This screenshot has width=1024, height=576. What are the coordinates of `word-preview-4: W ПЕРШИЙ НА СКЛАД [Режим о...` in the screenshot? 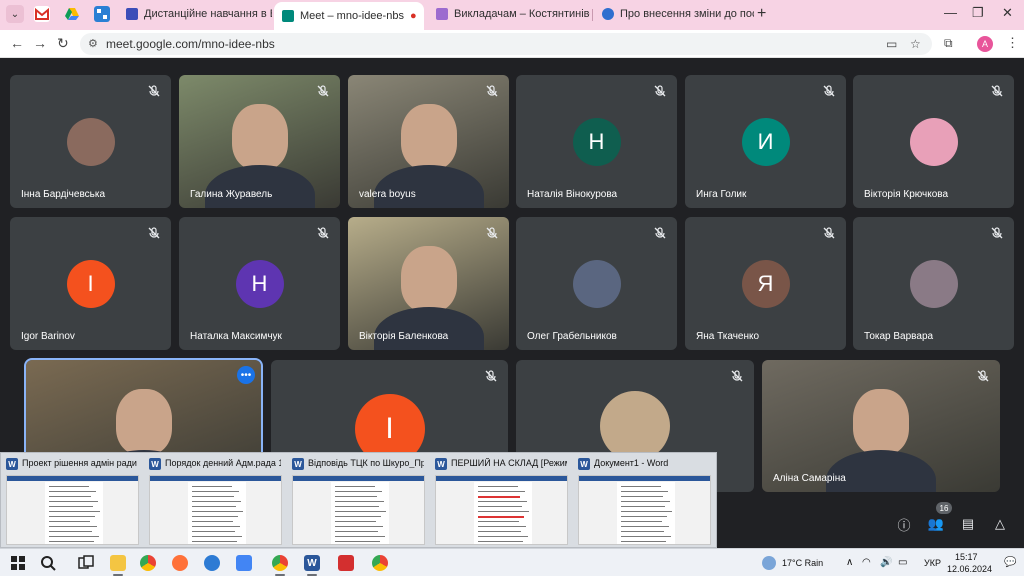 It's located at (501, 501).